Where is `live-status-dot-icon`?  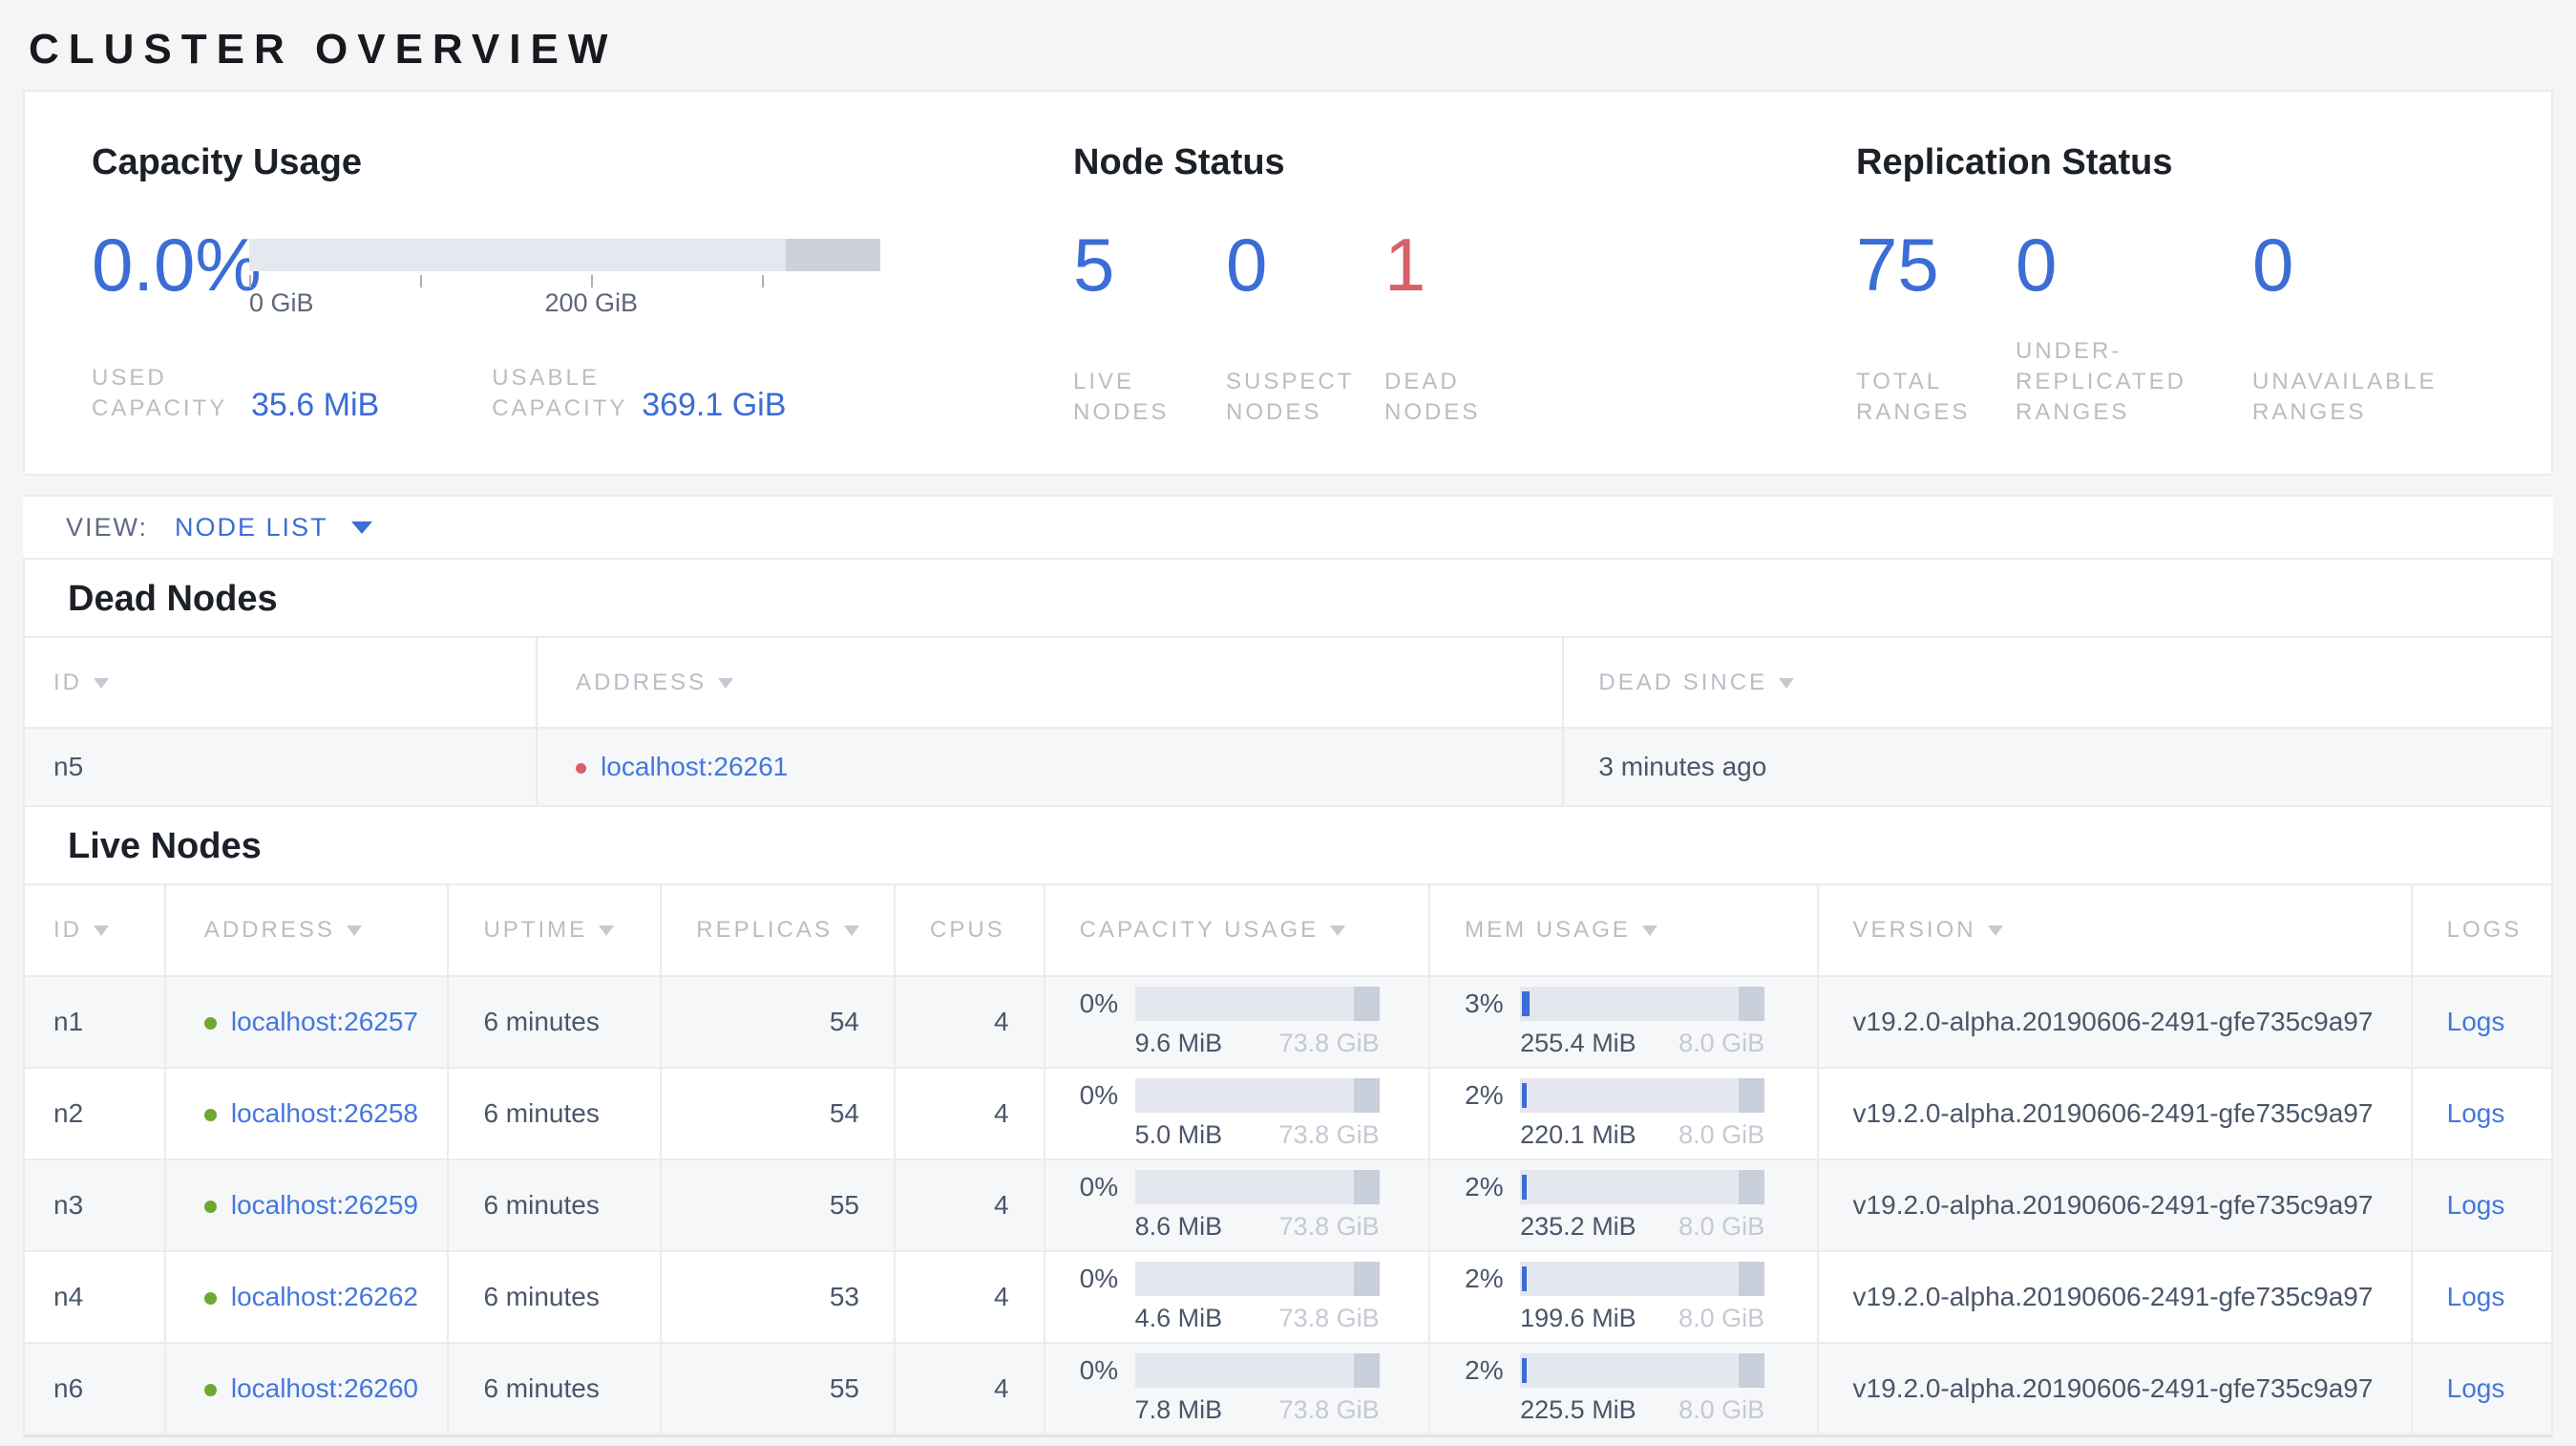
live-status-dot-icon is located at coordinates (210, 1116).